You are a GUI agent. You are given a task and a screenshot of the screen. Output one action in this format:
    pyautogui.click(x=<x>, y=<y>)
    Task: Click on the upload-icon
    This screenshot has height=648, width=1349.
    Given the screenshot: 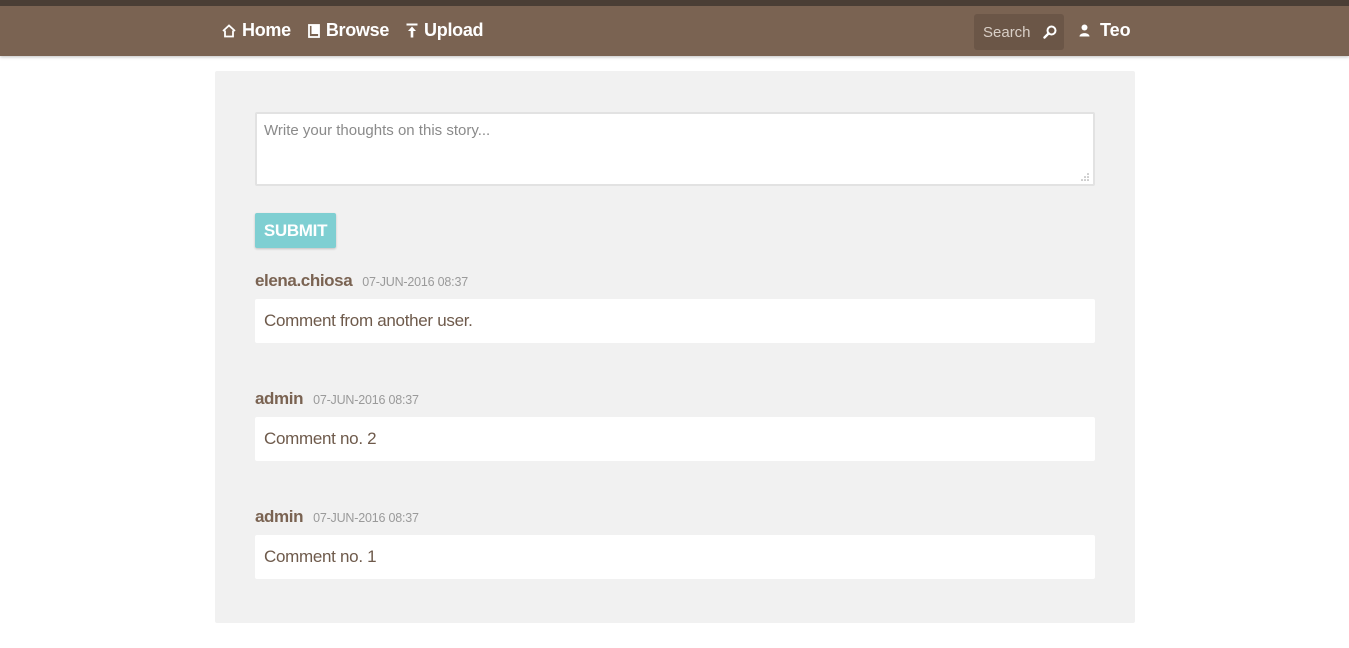 What is the action you would take?
    pyautogui.click(x=412, y=30)
    